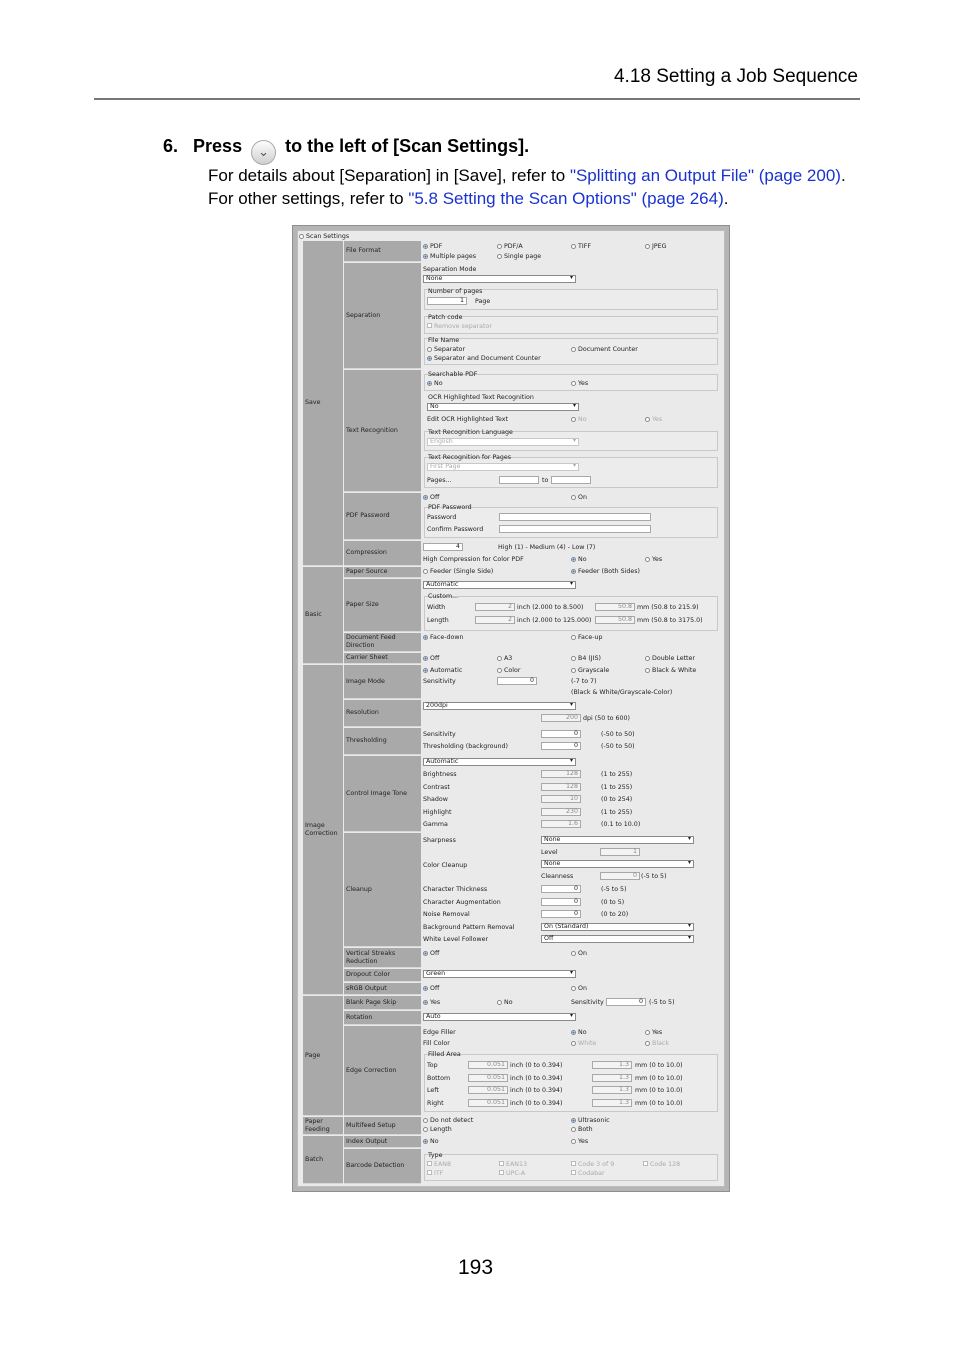 This screenshot has width=954, height=1350. What do you see at coordinates (499, 706) in the screenshot?
I see `resolution-select: 200dpi` at bounding box center [499, 706].